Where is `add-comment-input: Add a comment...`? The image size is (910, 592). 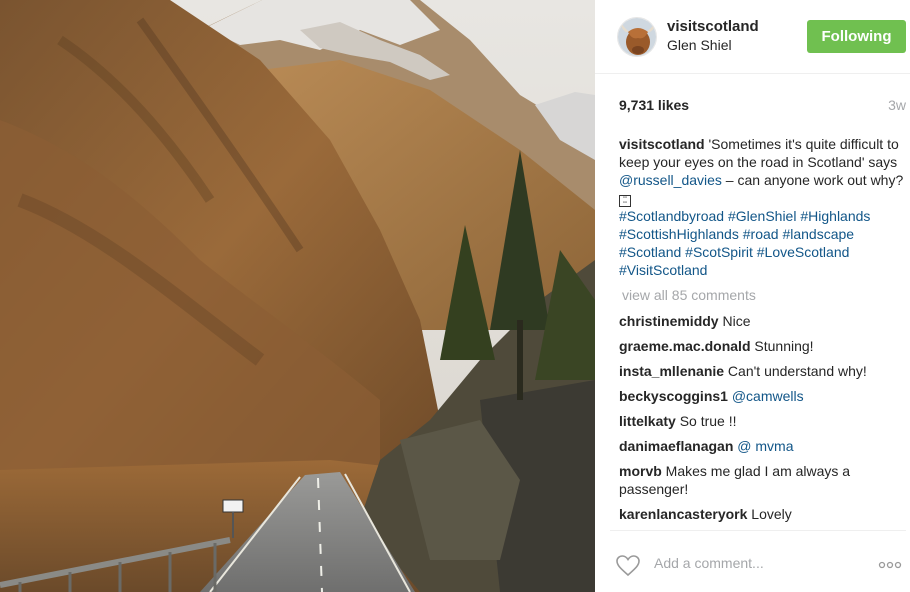
add-comment-input: Add a comment... is located at coordinates (709, 563).